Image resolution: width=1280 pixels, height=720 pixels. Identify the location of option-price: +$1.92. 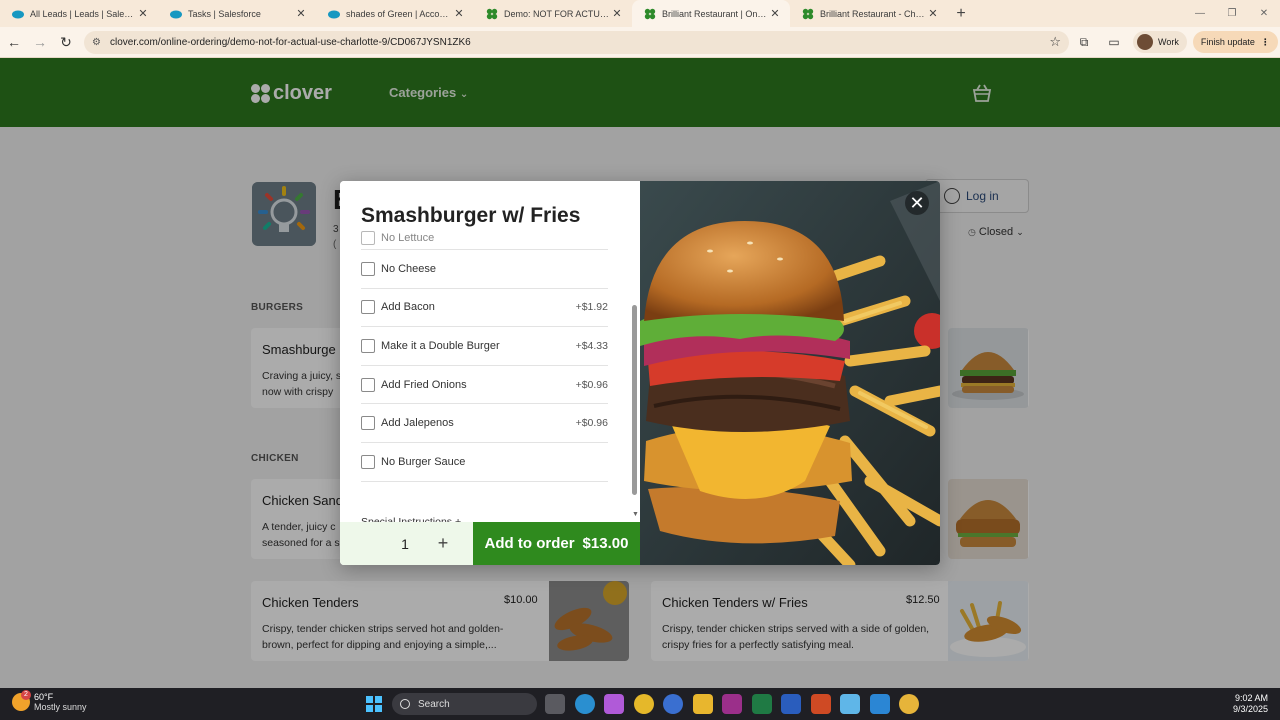
(591, 307).